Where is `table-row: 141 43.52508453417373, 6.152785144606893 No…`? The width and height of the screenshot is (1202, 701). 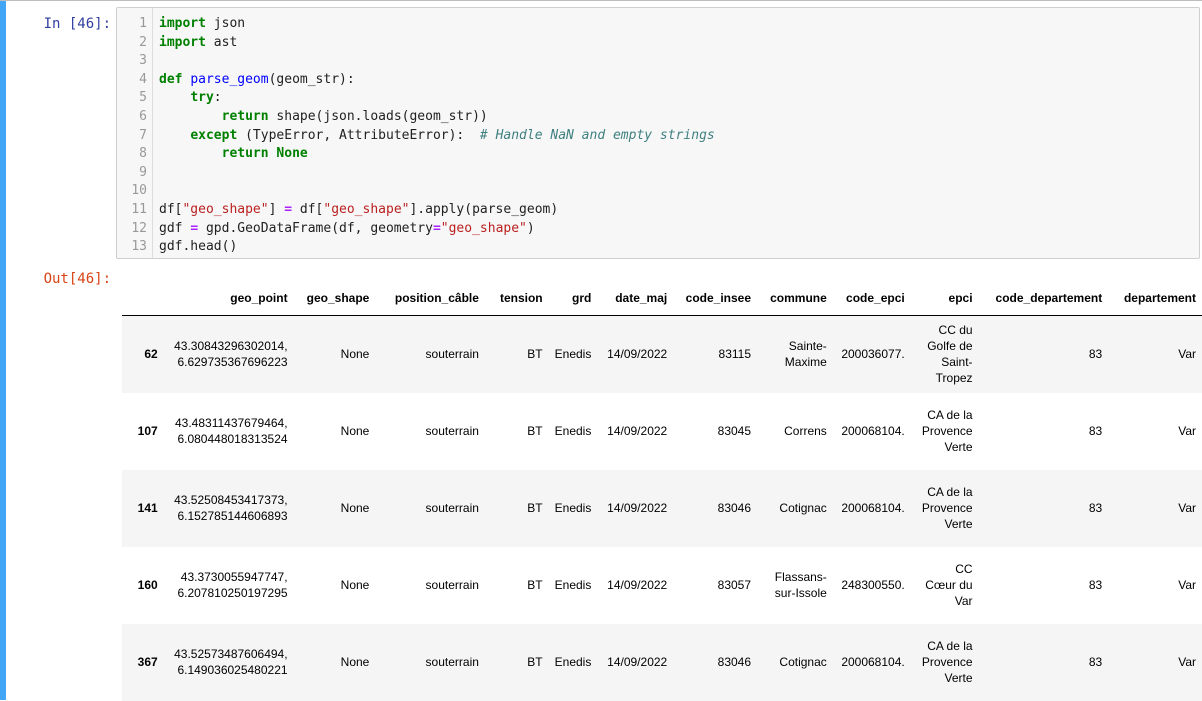
table-row: 141 43.52508453417373, 6.152785144606893 No… is located at coordinates (662, 508).